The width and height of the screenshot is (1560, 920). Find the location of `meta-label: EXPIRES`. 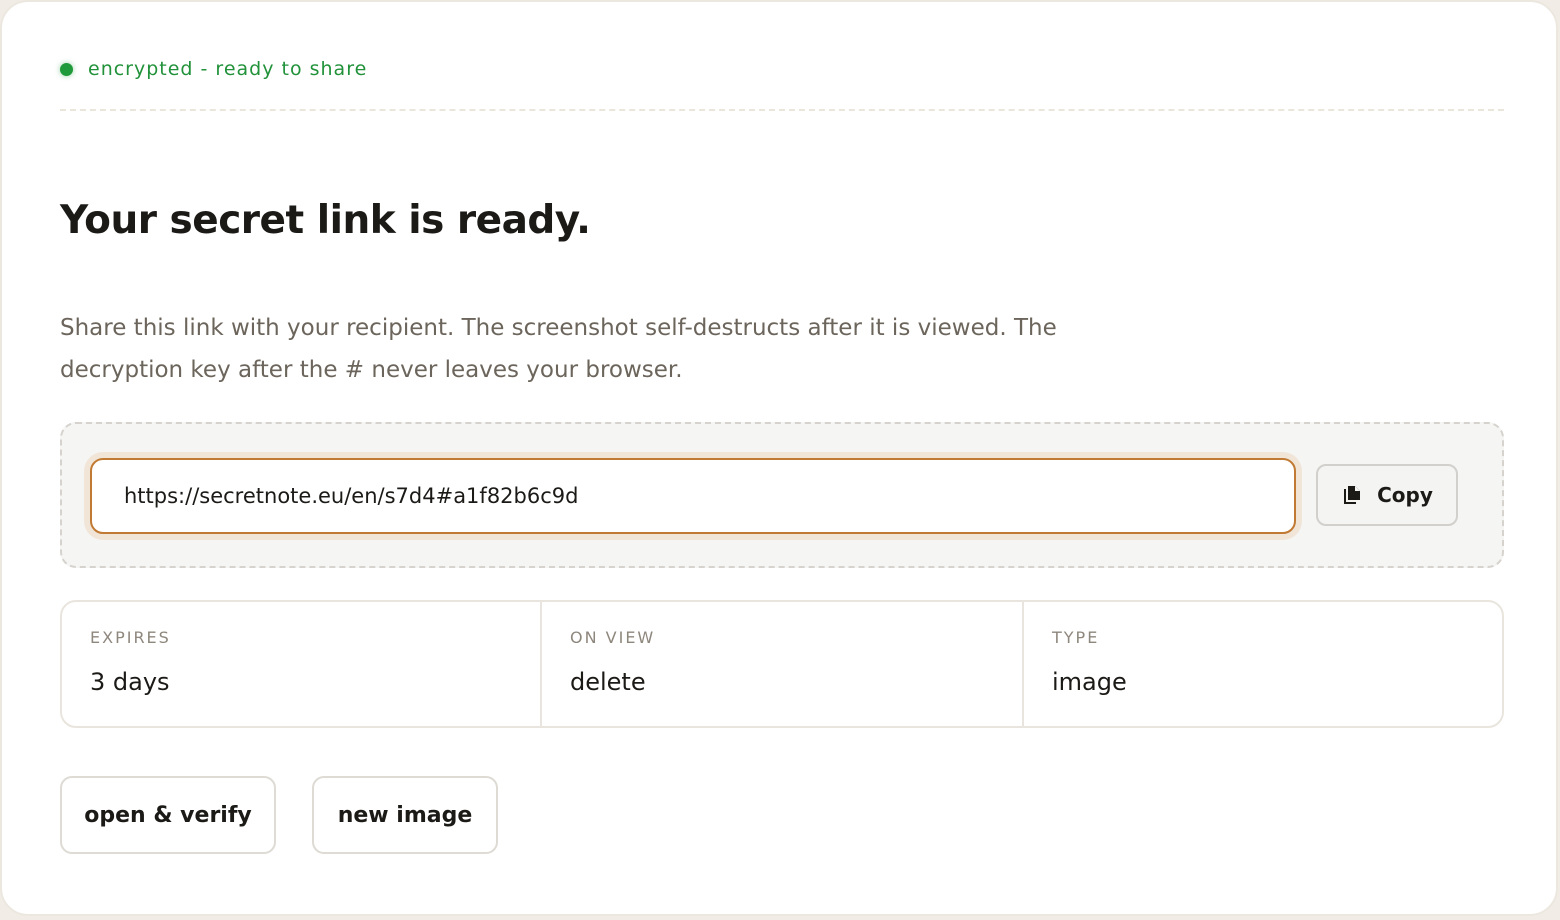

meta-label: EXPIRES is located at coordinates (130, 637).